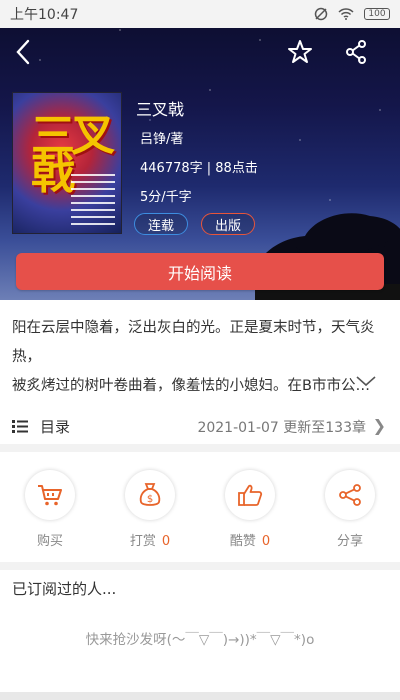  What do you see at coordinates (49, 541) in the screenshot?
I see `buy-label: 购买` at bounding box center [49, 541].